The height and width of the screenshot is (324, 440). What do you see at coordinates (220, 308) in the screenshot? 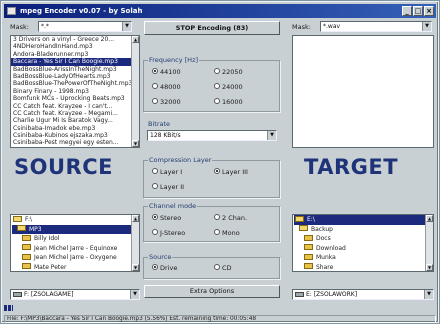
I see `encoding-progress-bar` at bounding box center [220, 308].